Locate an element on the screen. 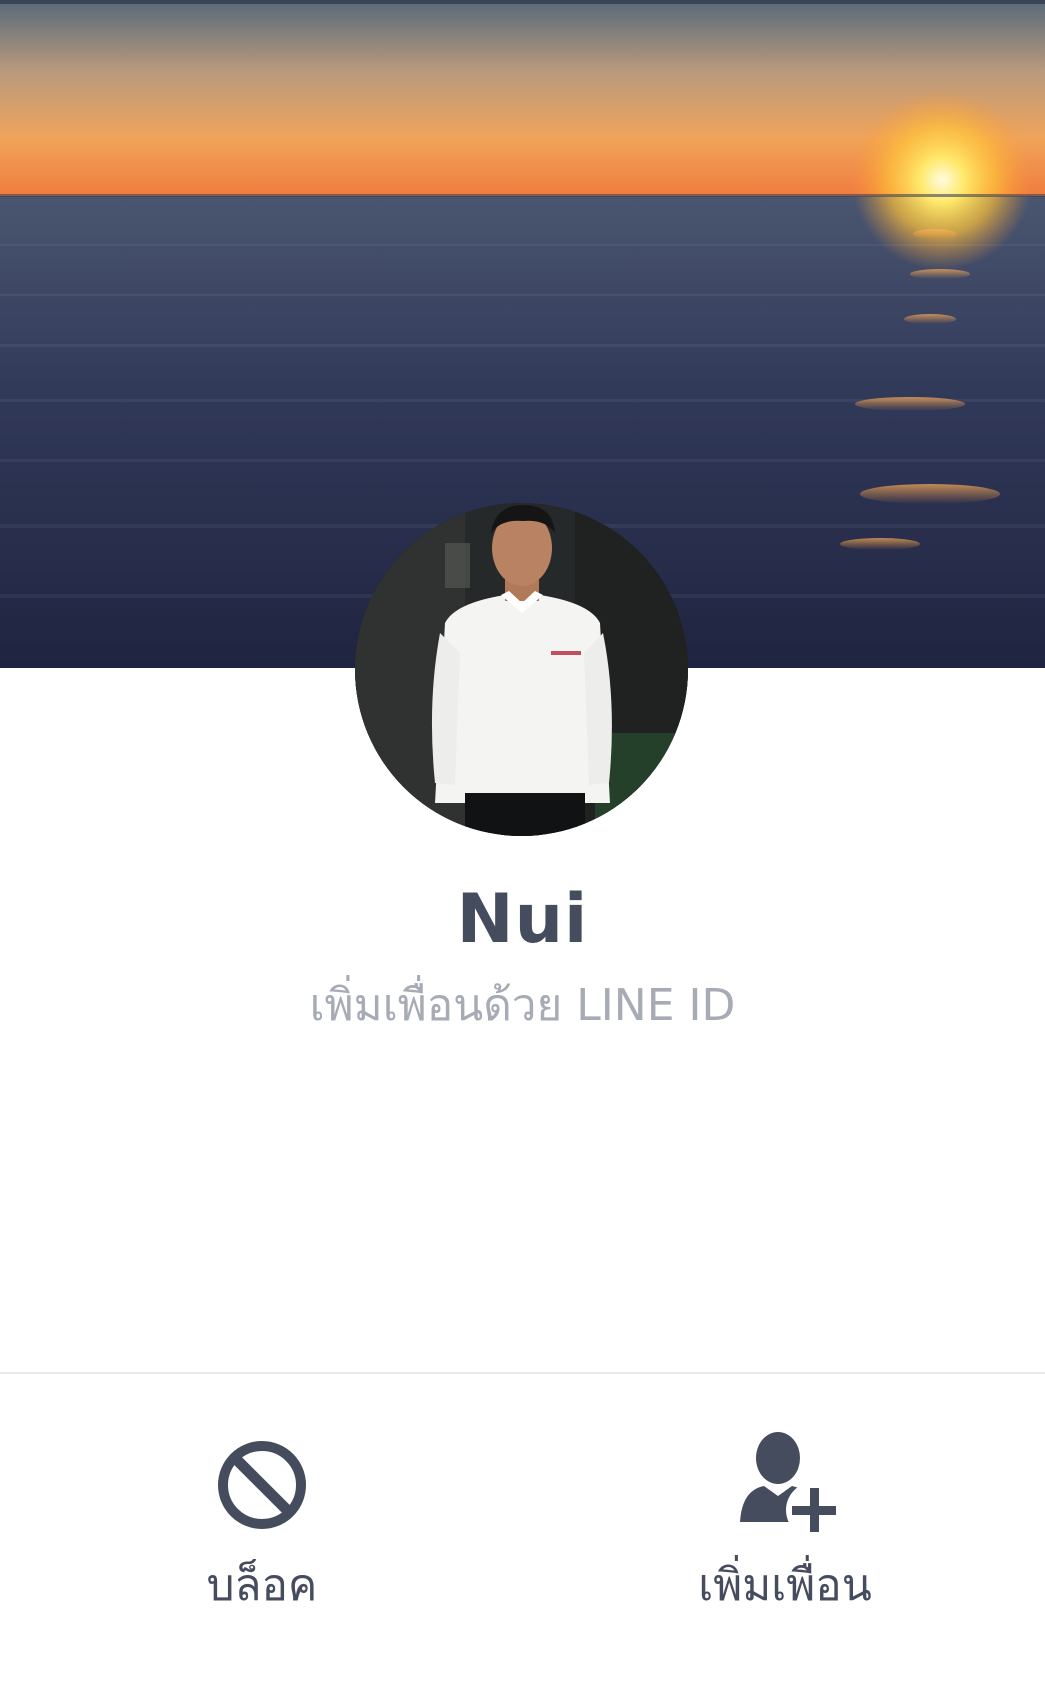  profile-avatar is located at coordinates (521, 669).